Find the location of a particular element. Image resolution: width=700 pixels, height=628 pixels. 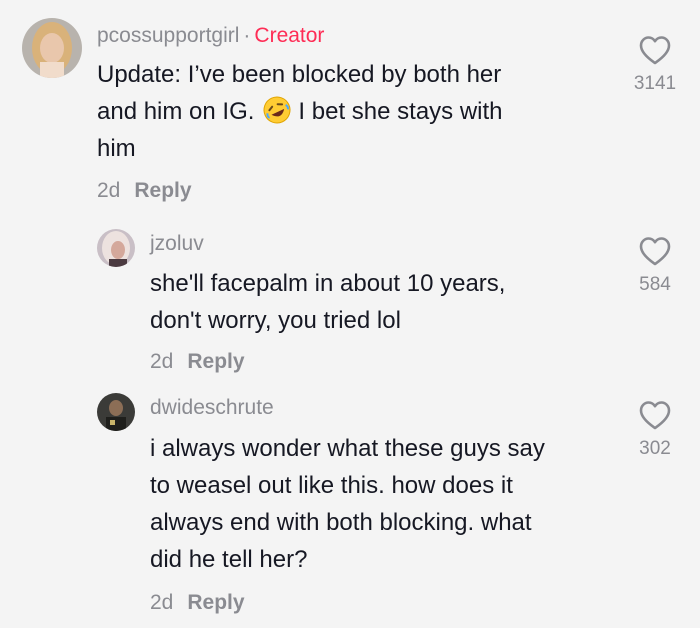

comment-line: Update: I’ve been blocked by both her is located at coordinates (299, 74).